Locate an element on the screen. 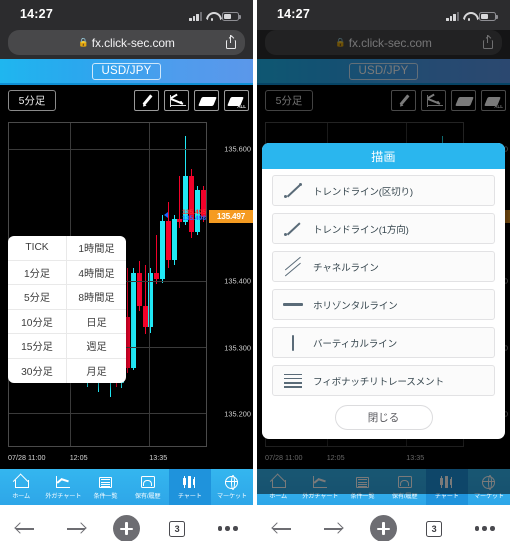 This screenshot has height=541, width=510. grid-line-horizontal is located at coordinates (107, 150).